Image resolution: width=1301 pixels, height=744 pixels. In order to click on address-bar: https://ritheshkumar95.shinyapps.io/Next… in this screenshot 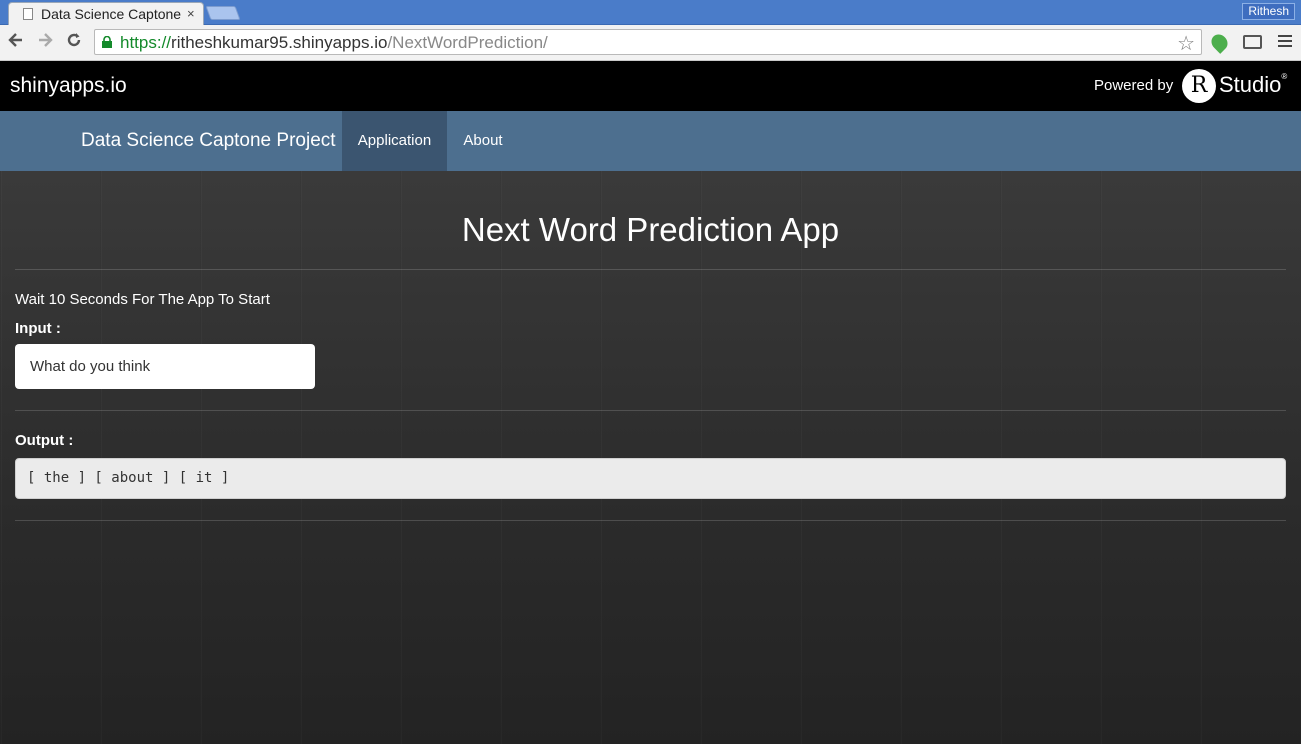, I will do `click(648, 42)`.